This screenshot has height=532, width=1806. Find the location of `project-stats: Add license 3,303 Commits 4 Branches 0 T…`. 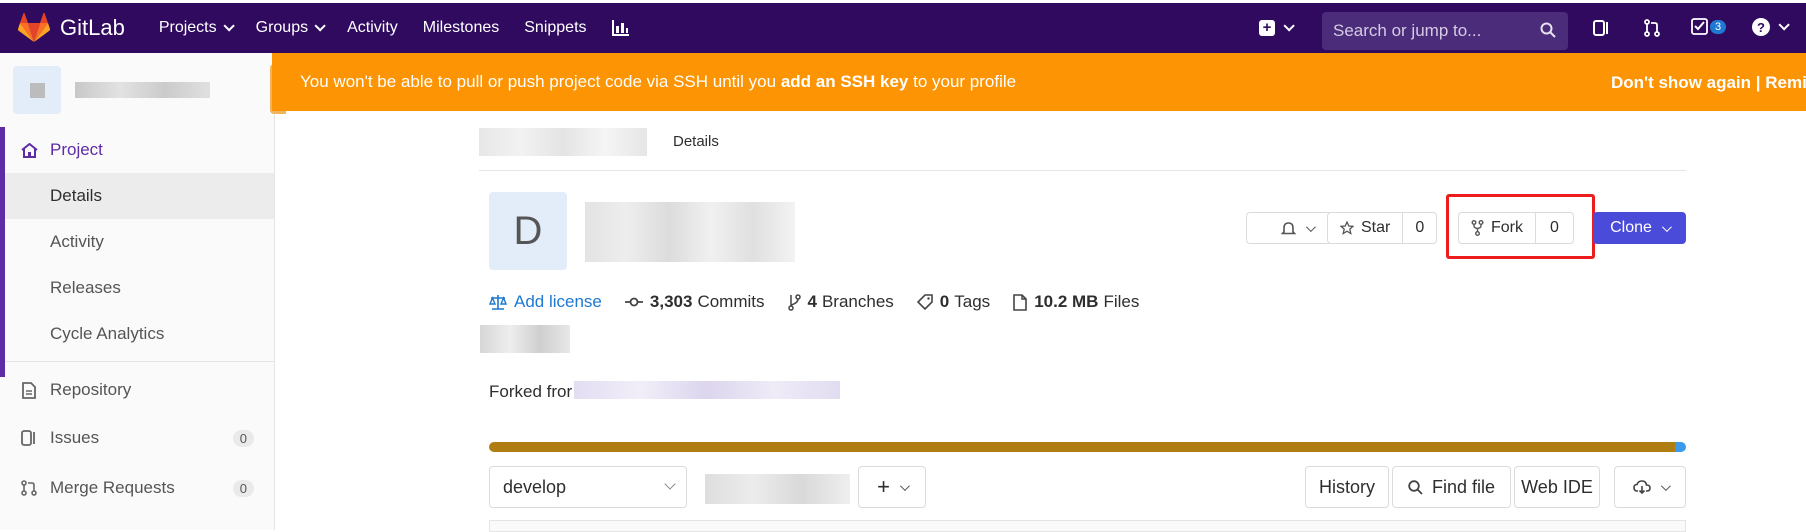

project-stats: Add license 3,303 Commits 4 Branches 0 T… is located at coordinates (825, 302).